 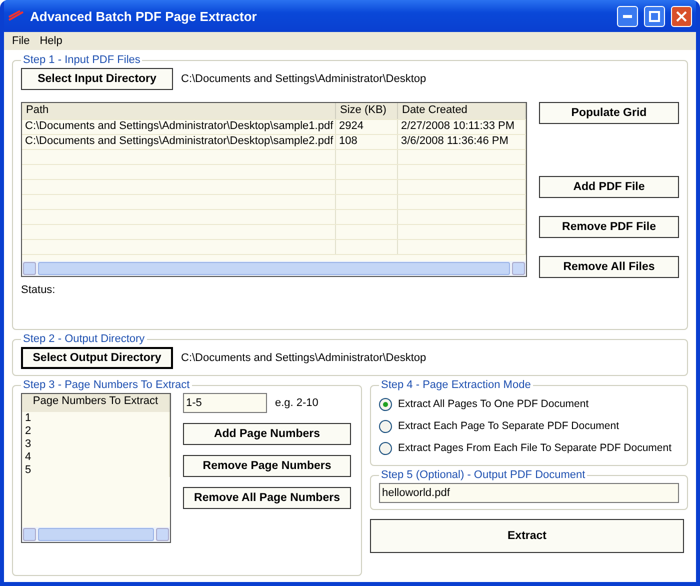 What do you see at coordinates (456, 385) in the screenshot?
I see `group-title: Step 4 - Page Extraction Mode` at bounding box center [456, 385].